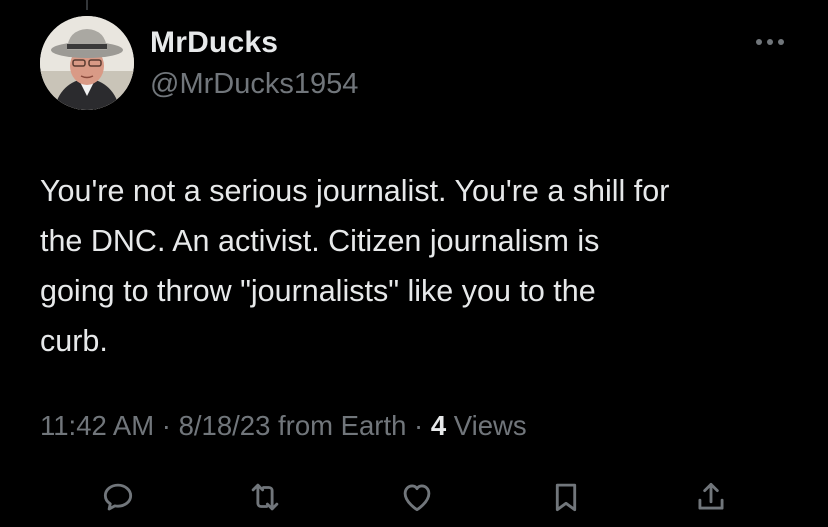 This screenshot has width=828, height=527. I want to click on heart-icon, so click(417, 498).